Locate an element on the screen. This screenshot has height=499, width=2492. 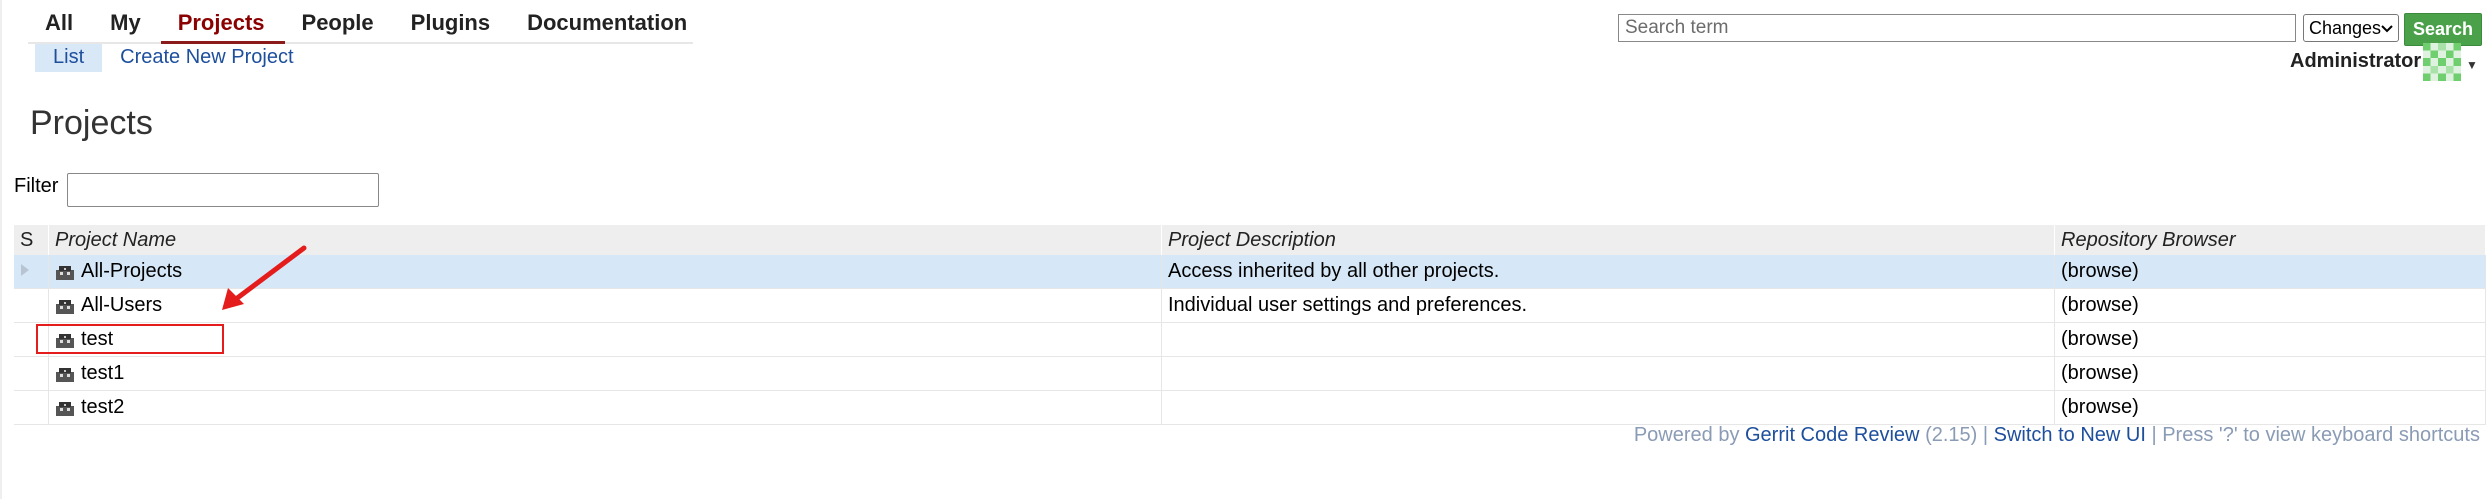
tab-projects: Projects is located at coordinates (222, 27).